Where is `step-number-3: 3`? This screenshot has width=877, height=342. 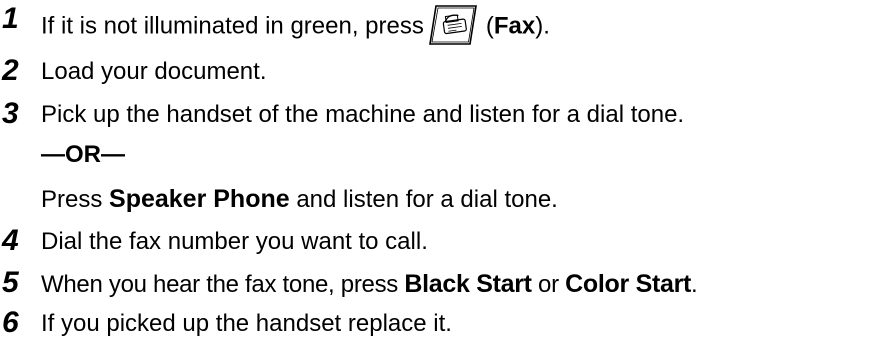 step-number-3: 3 is located at coordinates (10, 113).